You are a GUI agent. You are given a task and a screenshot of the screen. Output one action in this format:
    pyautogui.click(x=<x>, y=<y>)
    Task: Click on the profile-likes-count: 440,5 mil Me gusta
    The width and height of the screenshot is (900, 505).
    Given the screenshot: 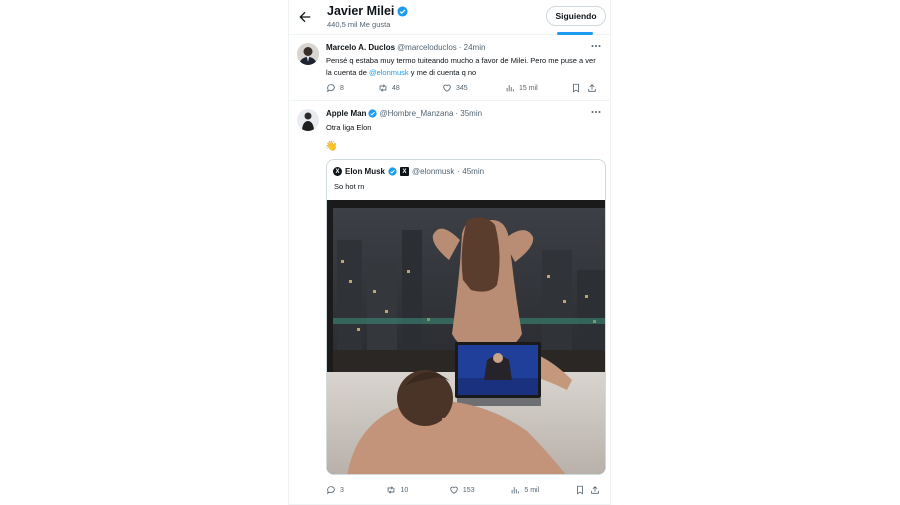 What is the action you would take?
    pyautogui.click(x=359, y=24)
    